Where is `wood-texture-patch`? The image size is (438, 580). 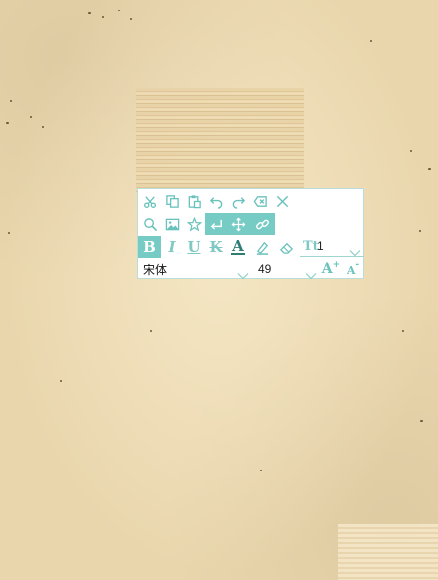 wood-texture-patch is located at coordinates (220, 140).